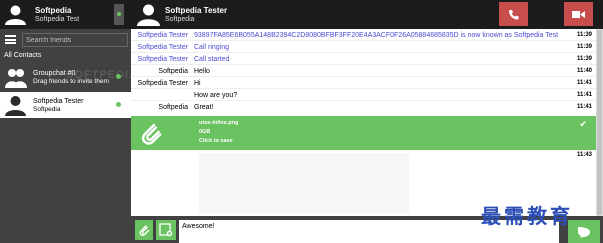 This screenshot has width=603, height=243. What do you see at coordinates (363, 83) in the screenshot?
I see `message-row: Softpedia Tester Hi 11:41` at bounding box center [363, 83].